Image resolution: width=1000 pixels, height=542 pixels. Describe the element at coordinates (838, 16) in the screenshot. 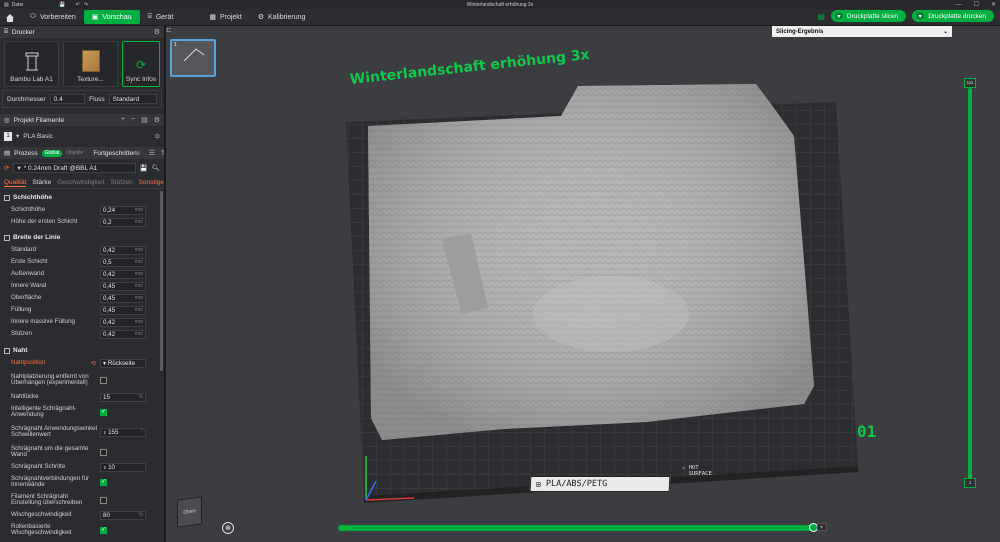

I see `chevron-down-icon: ▾` at that location.